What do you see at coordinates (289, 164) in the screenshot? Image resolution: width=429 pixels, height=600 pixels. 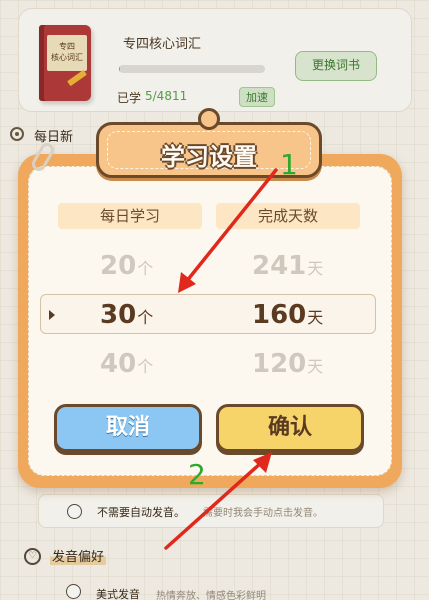 I see `annotation-label-1: 1` at bounding box center [289, 164].